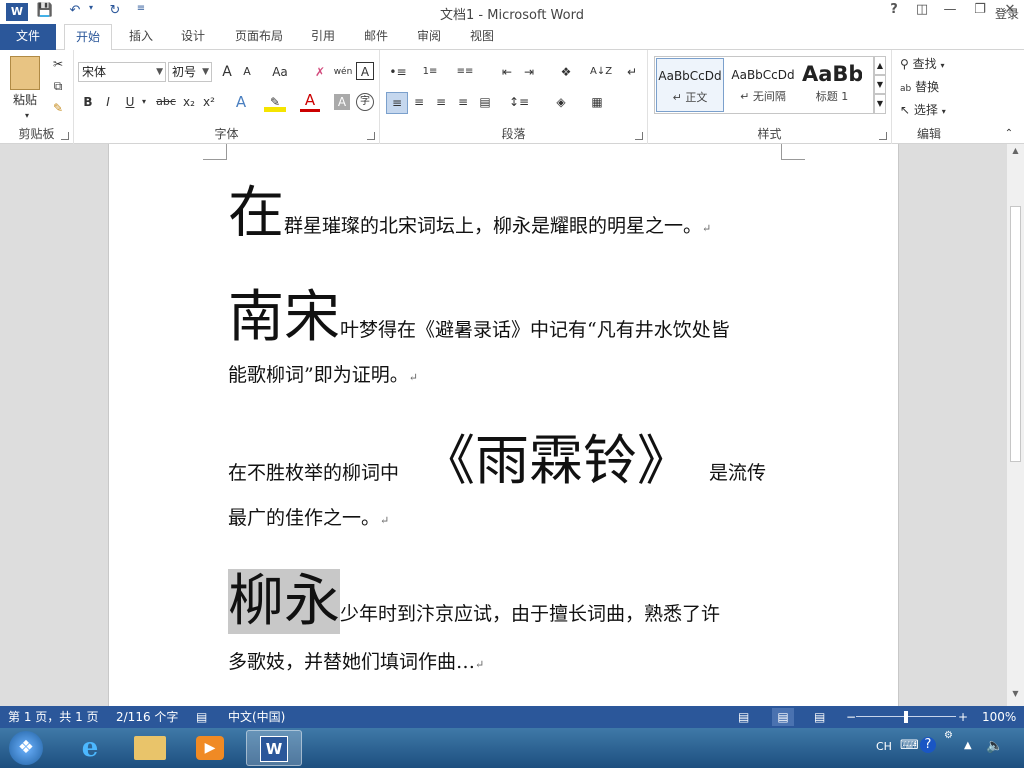 The width and height of the screenshot is (1024, 768). Describe the element at coordinates (320, 72) in the screenshot. I see `clear-formatting-icon: ✗` at that location.